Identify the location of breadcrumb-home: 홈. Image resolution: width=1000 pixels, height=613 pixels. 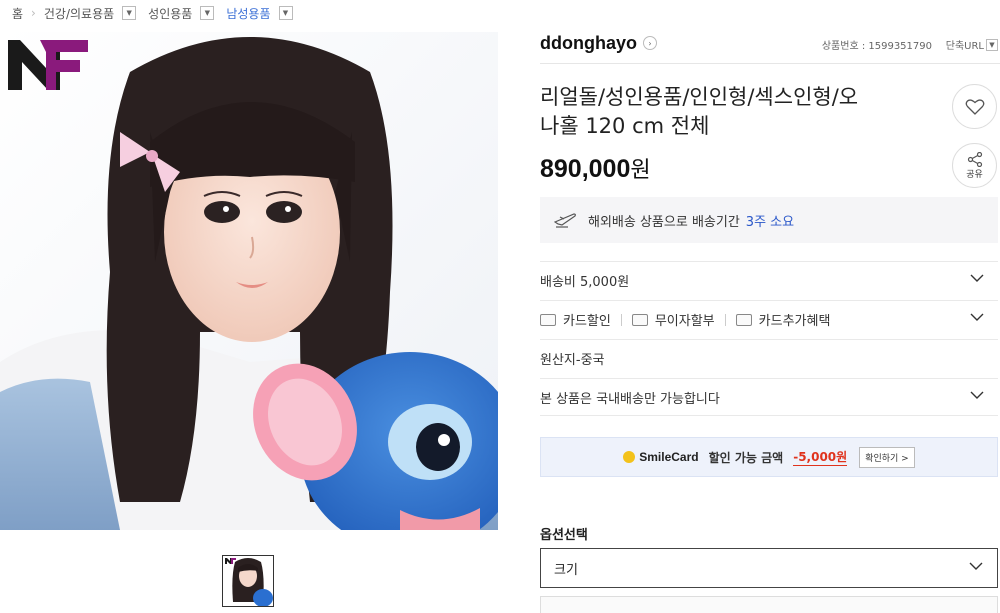
(17, 13).